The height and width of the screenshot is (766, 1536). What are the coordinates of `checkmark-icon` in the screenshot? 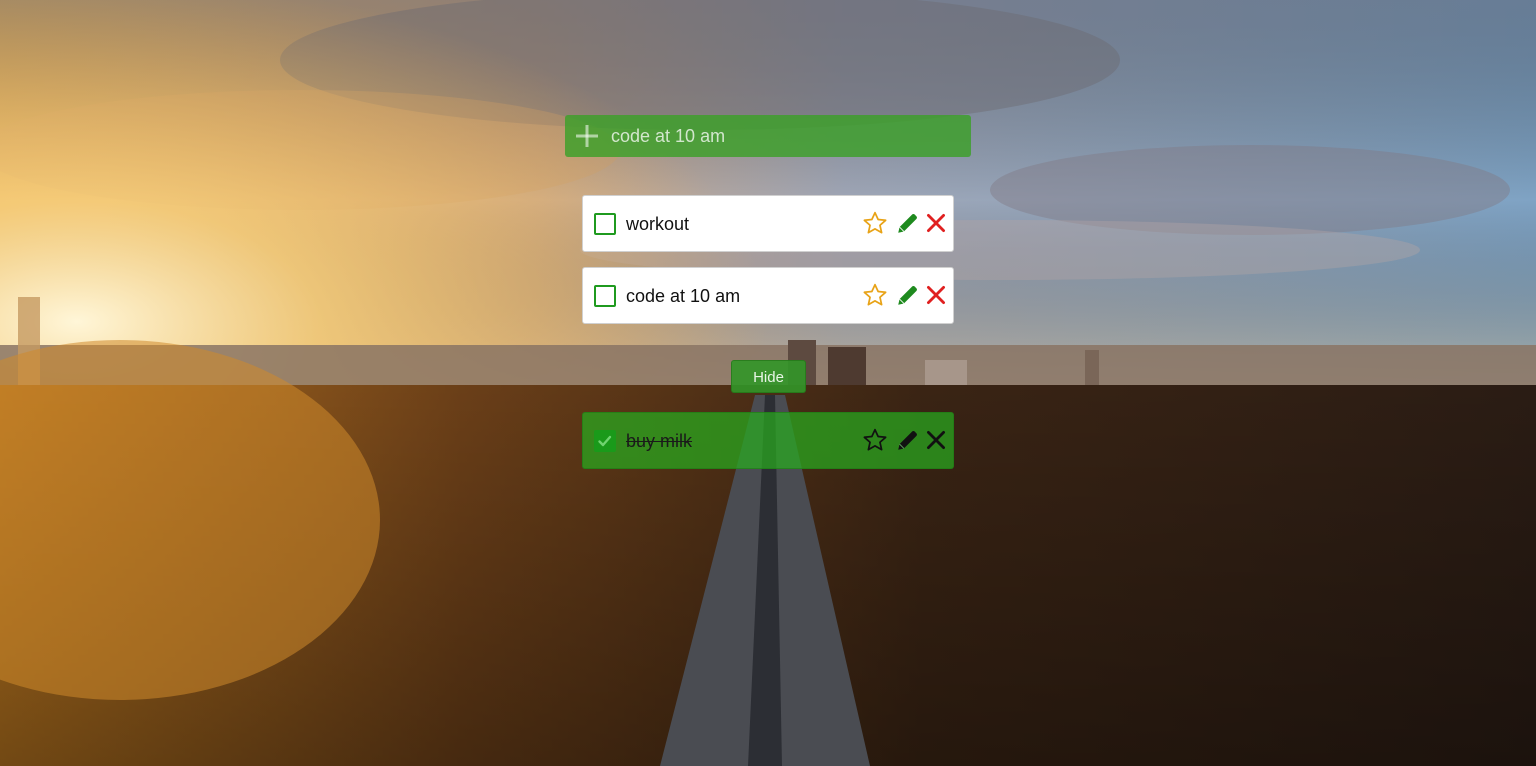 It's located at (605, 441).